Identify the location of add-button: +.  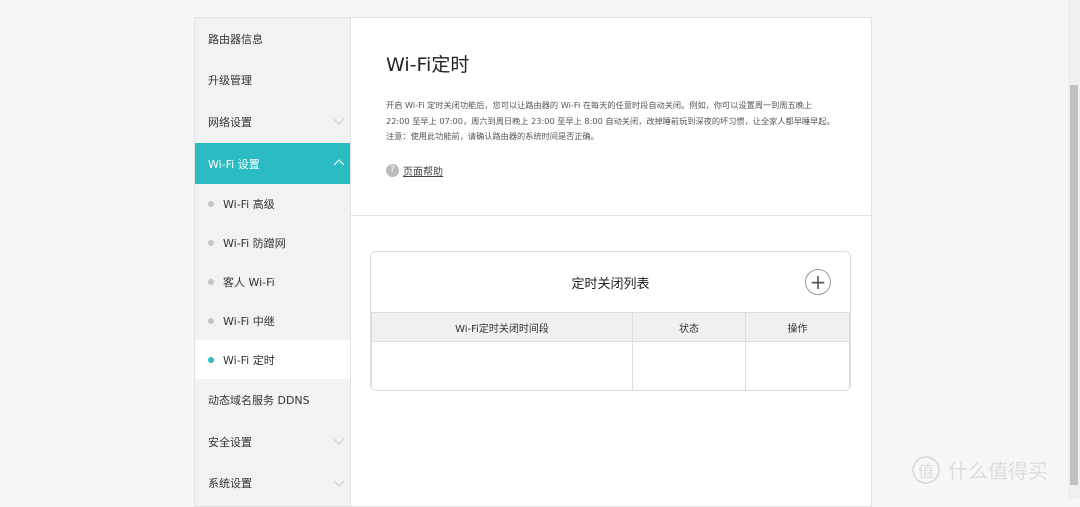
(818, 282).